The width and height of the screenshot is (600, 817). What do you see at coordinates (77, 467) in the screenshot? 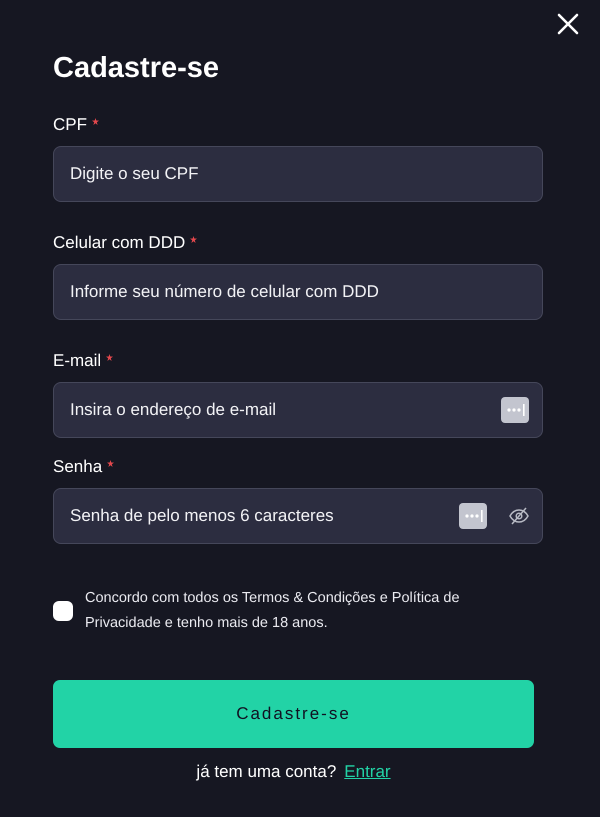
I see `field-label: Senha` at bounding box center [77, 467].